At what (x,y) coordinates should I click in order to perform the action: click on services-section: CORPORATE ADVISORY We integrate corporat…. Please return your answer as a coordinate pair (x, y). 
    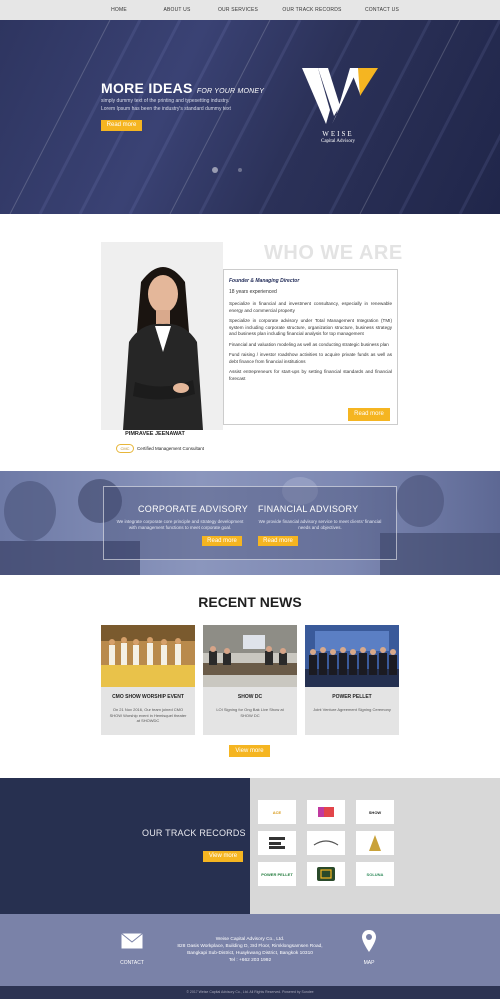
    Looking at the image, I should click on (250, 523).